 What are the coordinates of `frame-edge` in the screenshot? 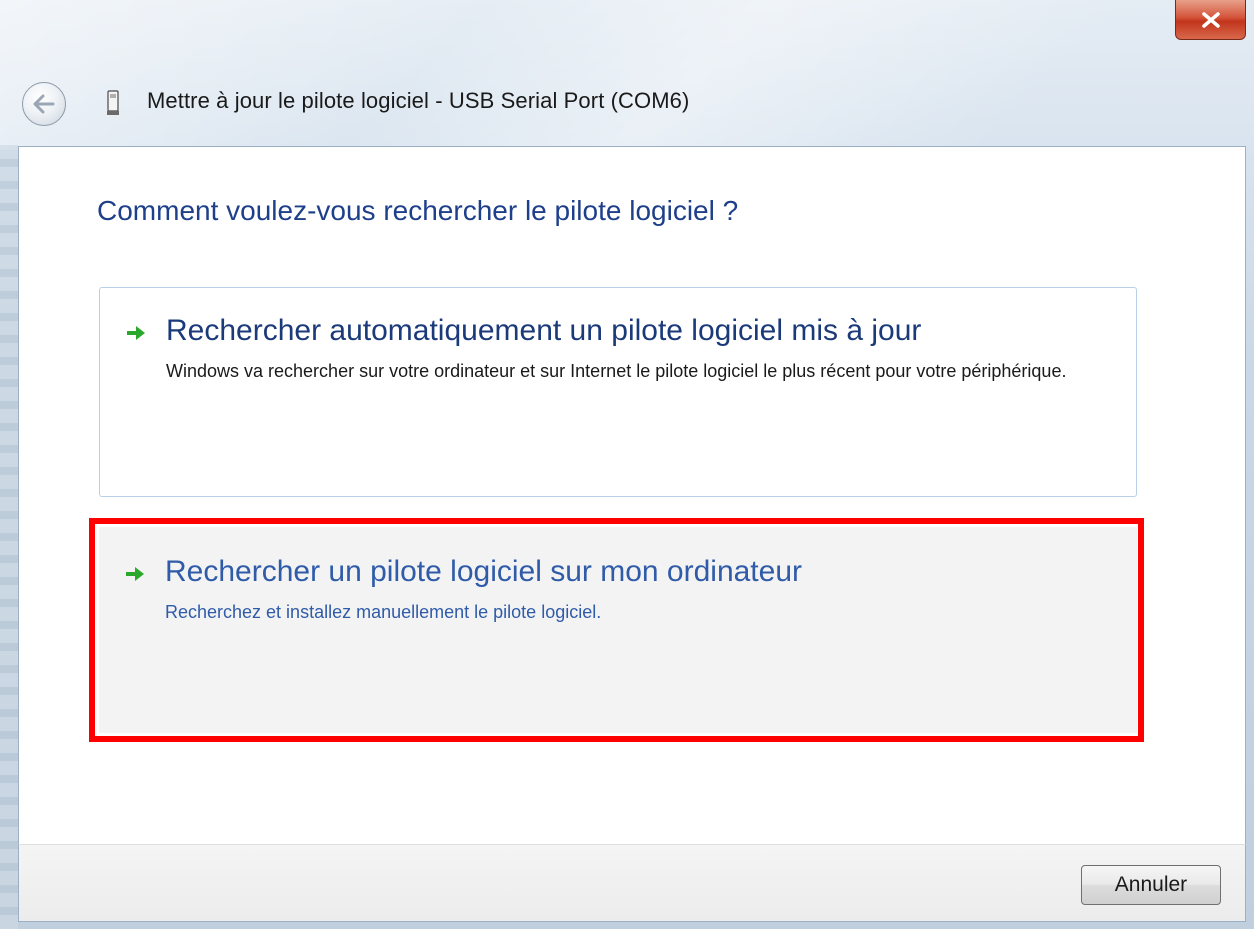 It's located at (9, 537).